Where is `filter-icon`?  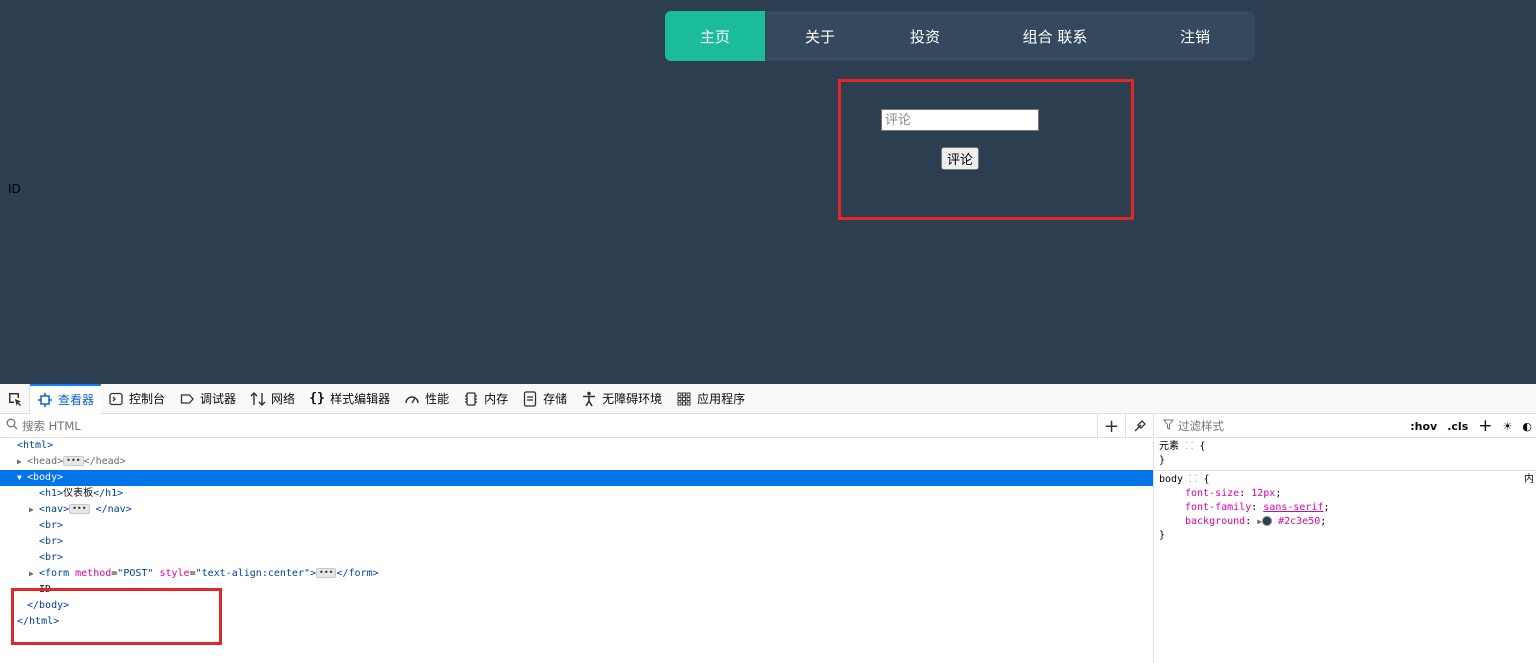 filter-icon is located at coordinates (1168, 426).